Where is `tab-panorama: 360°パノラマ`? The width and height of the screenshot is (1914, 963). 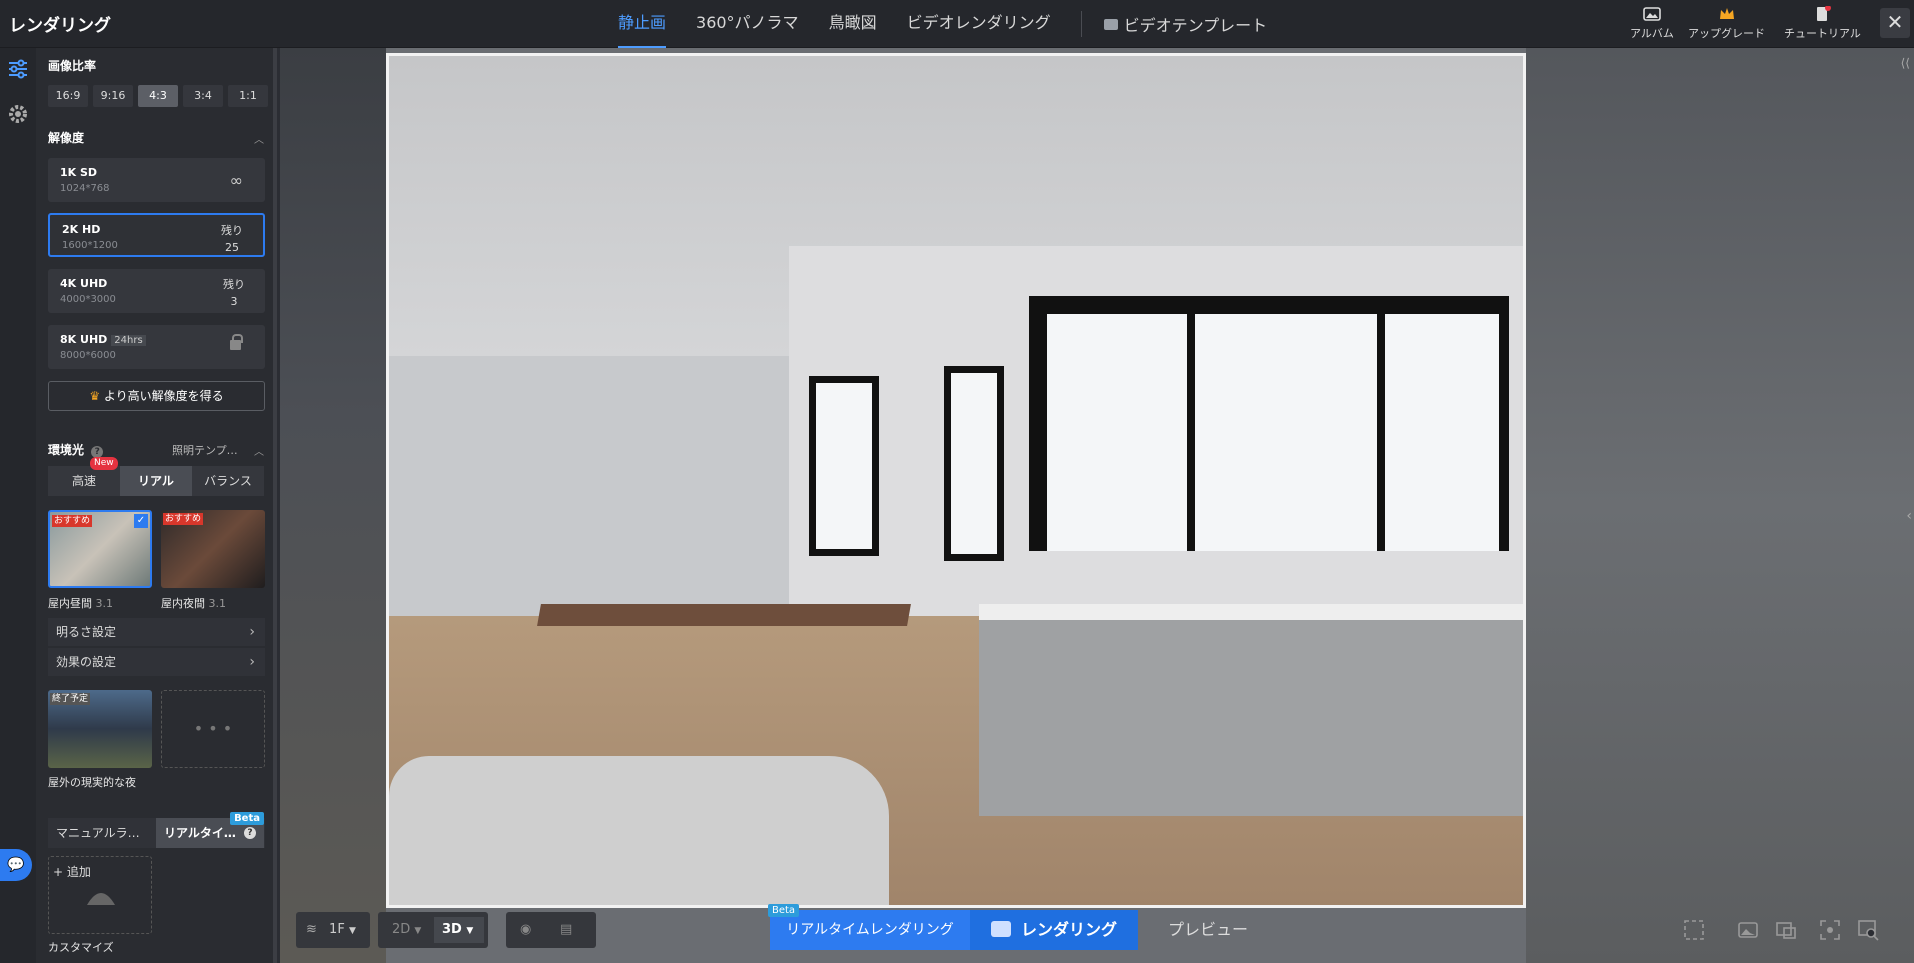 tab-panorama: 360°パノラマ is located at coordinates (747, 24).